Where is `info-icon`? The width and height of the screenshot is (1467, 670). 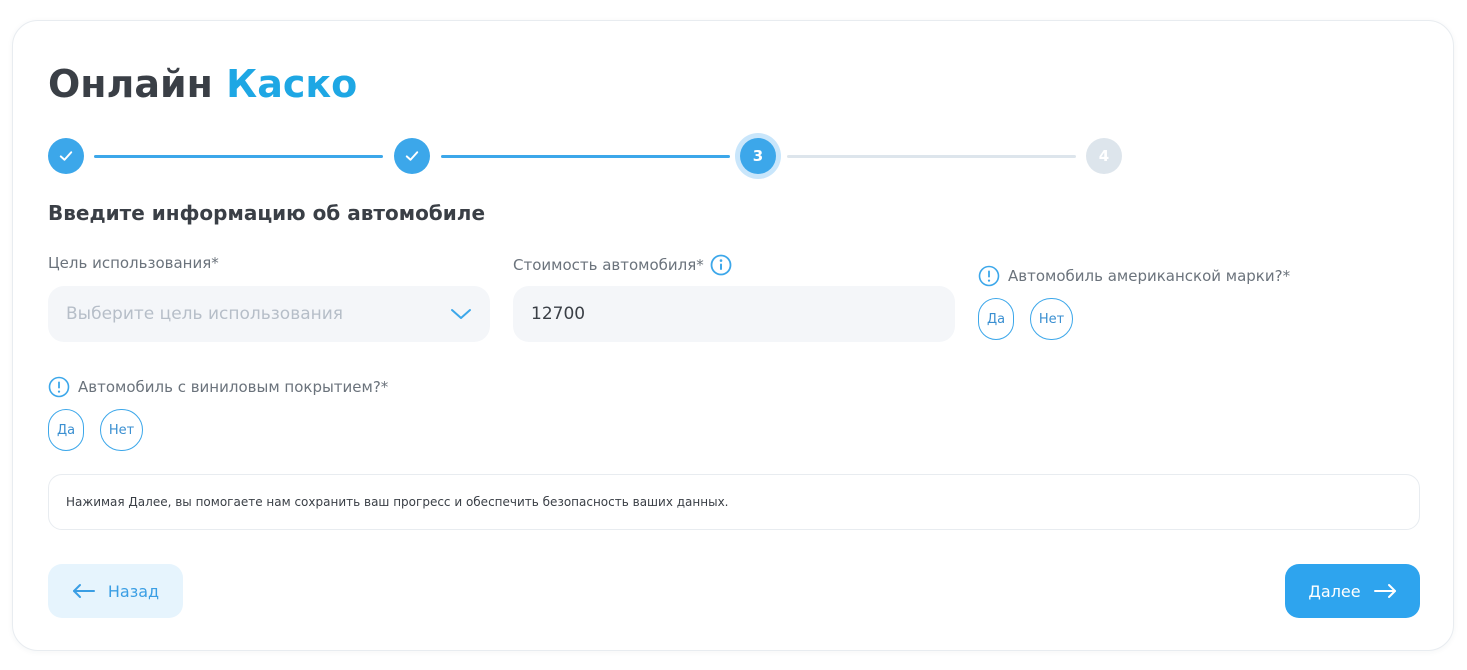
info-icon is located at coordinates (721, 265).